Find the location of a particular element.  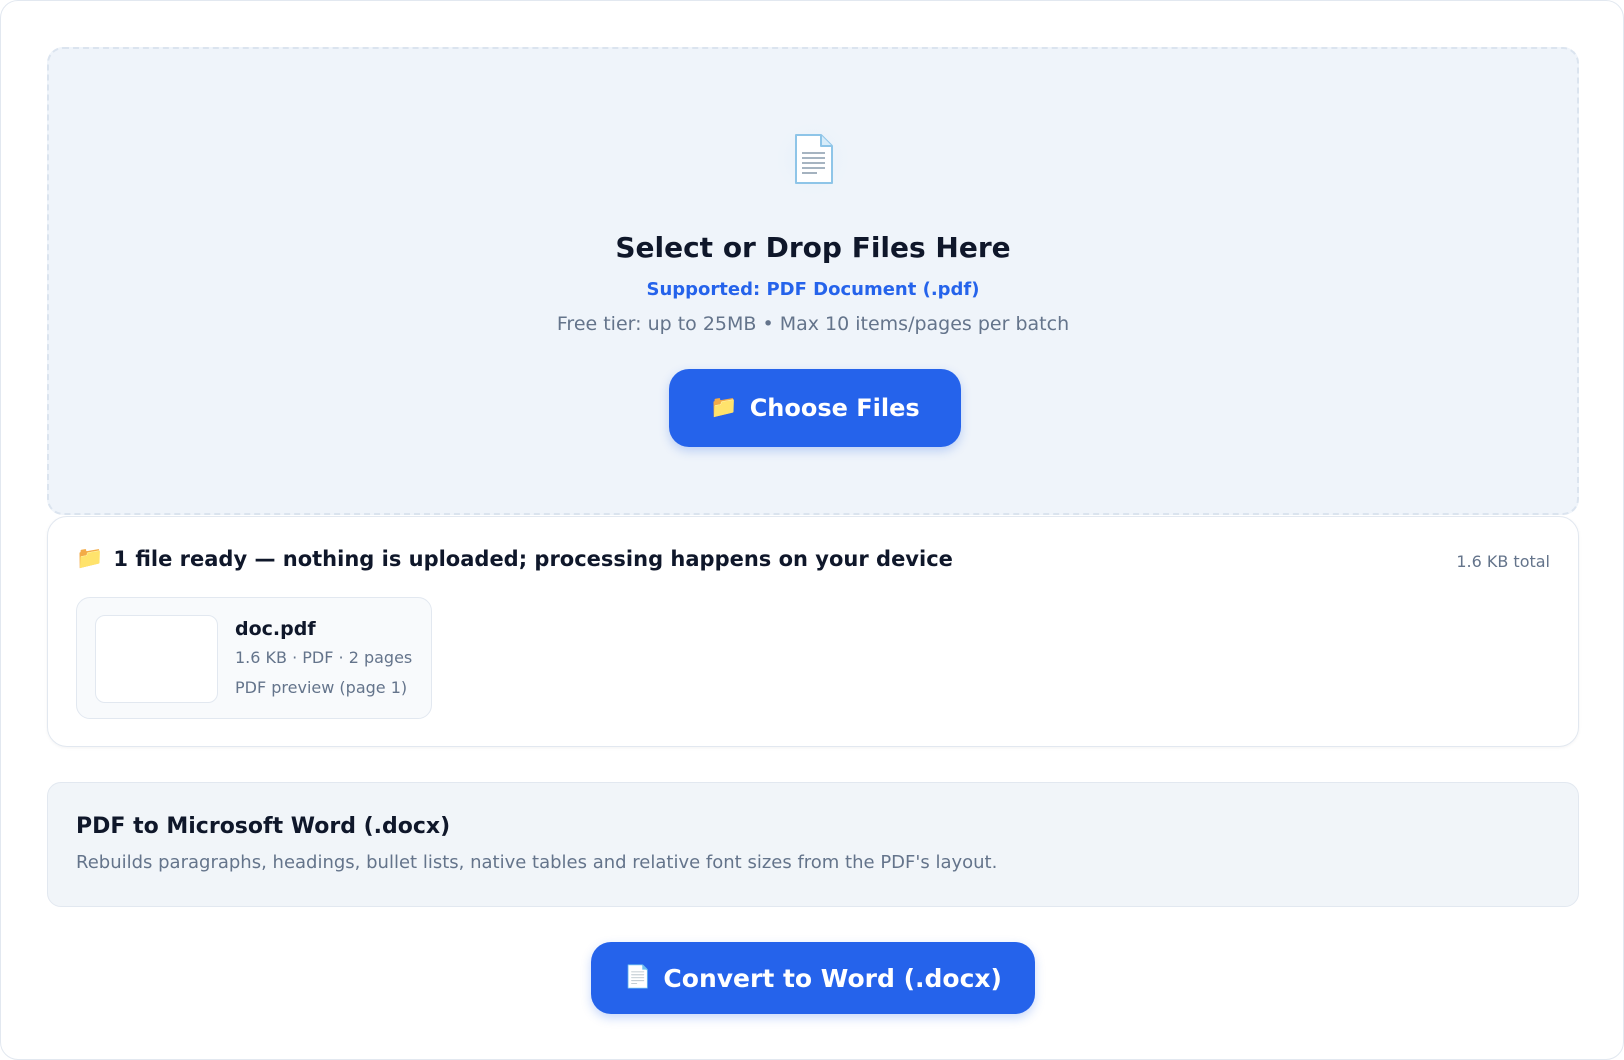

file-name: doc.pdf is located at coordinates (275, 629).